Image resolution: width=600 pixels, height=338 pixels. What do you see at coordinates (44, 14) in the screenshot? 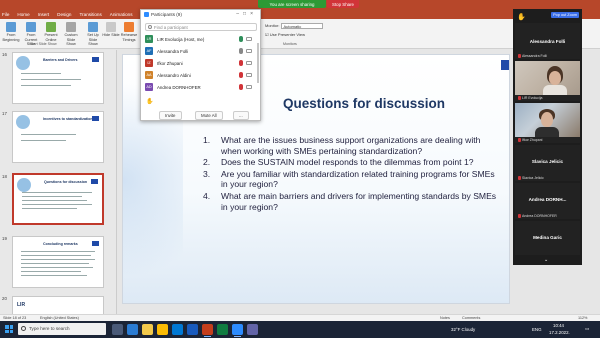
I see `tab-insert: Insert` at bounding box center [44, 14].